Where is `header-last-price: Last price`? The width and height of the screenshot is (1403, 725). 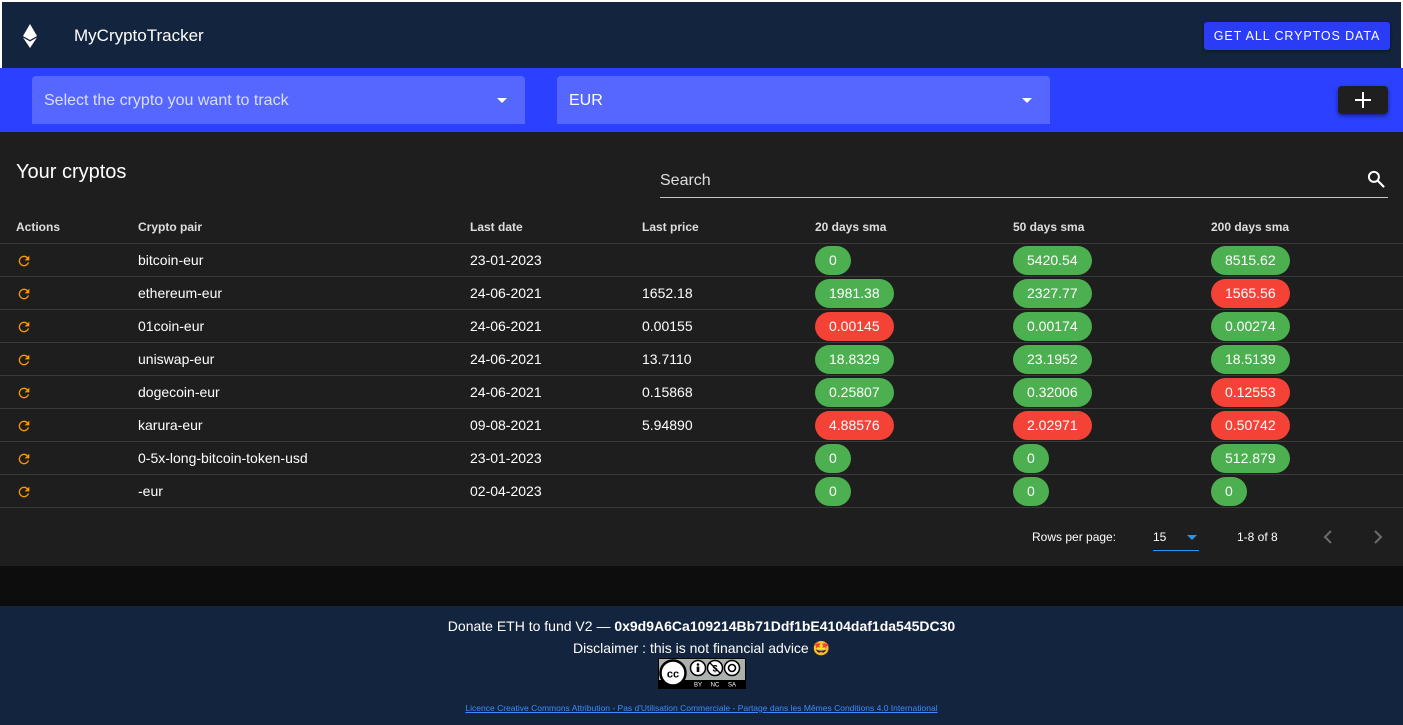 header-last-price: Last price is located at coordinates (728, 227).